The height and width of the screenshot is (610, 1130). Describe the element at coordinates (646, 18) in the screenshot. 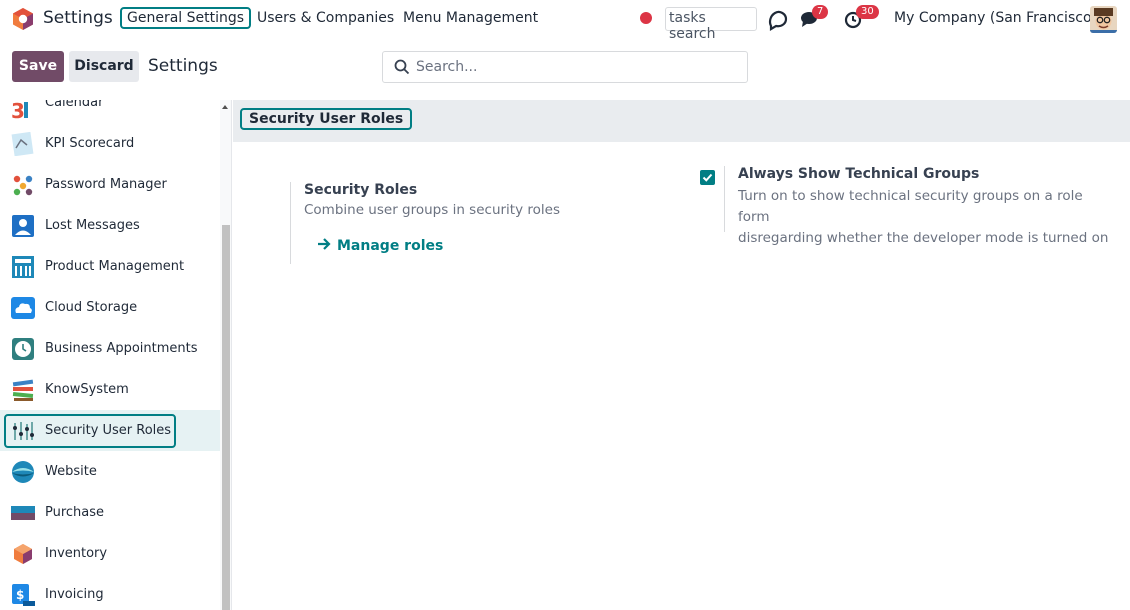

I see `recording-indicator-icon` at that location.